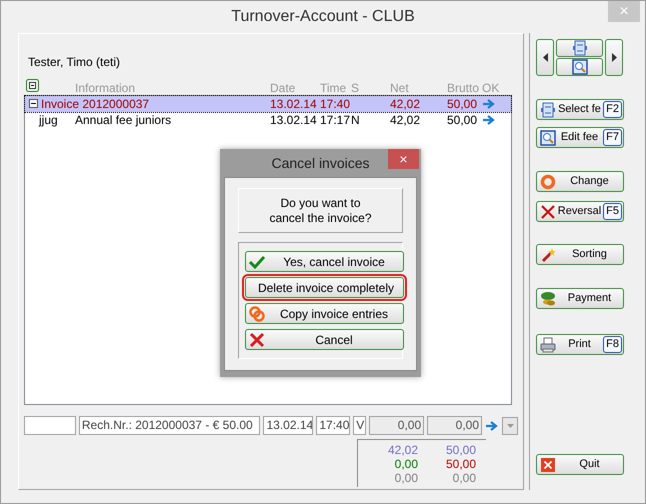 The height and width of the screenshot is (504, 646). Describe the element at coordinates (548, 344) in the screenshot. I see `printer-icon` at that location.